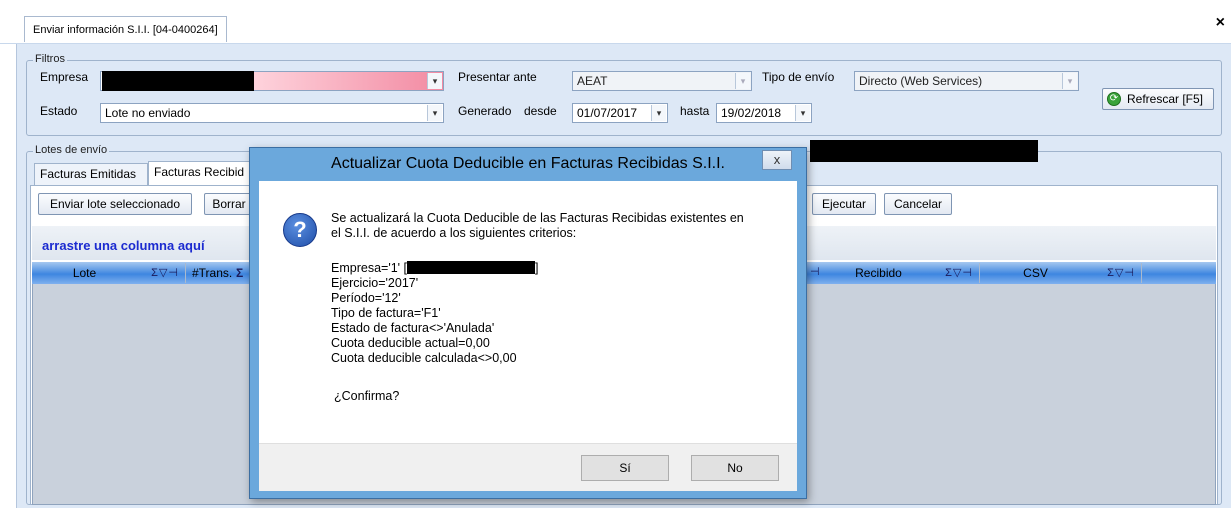  Describe the element at coordinates (200, 173) in the screenshot. I see `tab-facturas-recibidas: Facturas Recibid` at that location.